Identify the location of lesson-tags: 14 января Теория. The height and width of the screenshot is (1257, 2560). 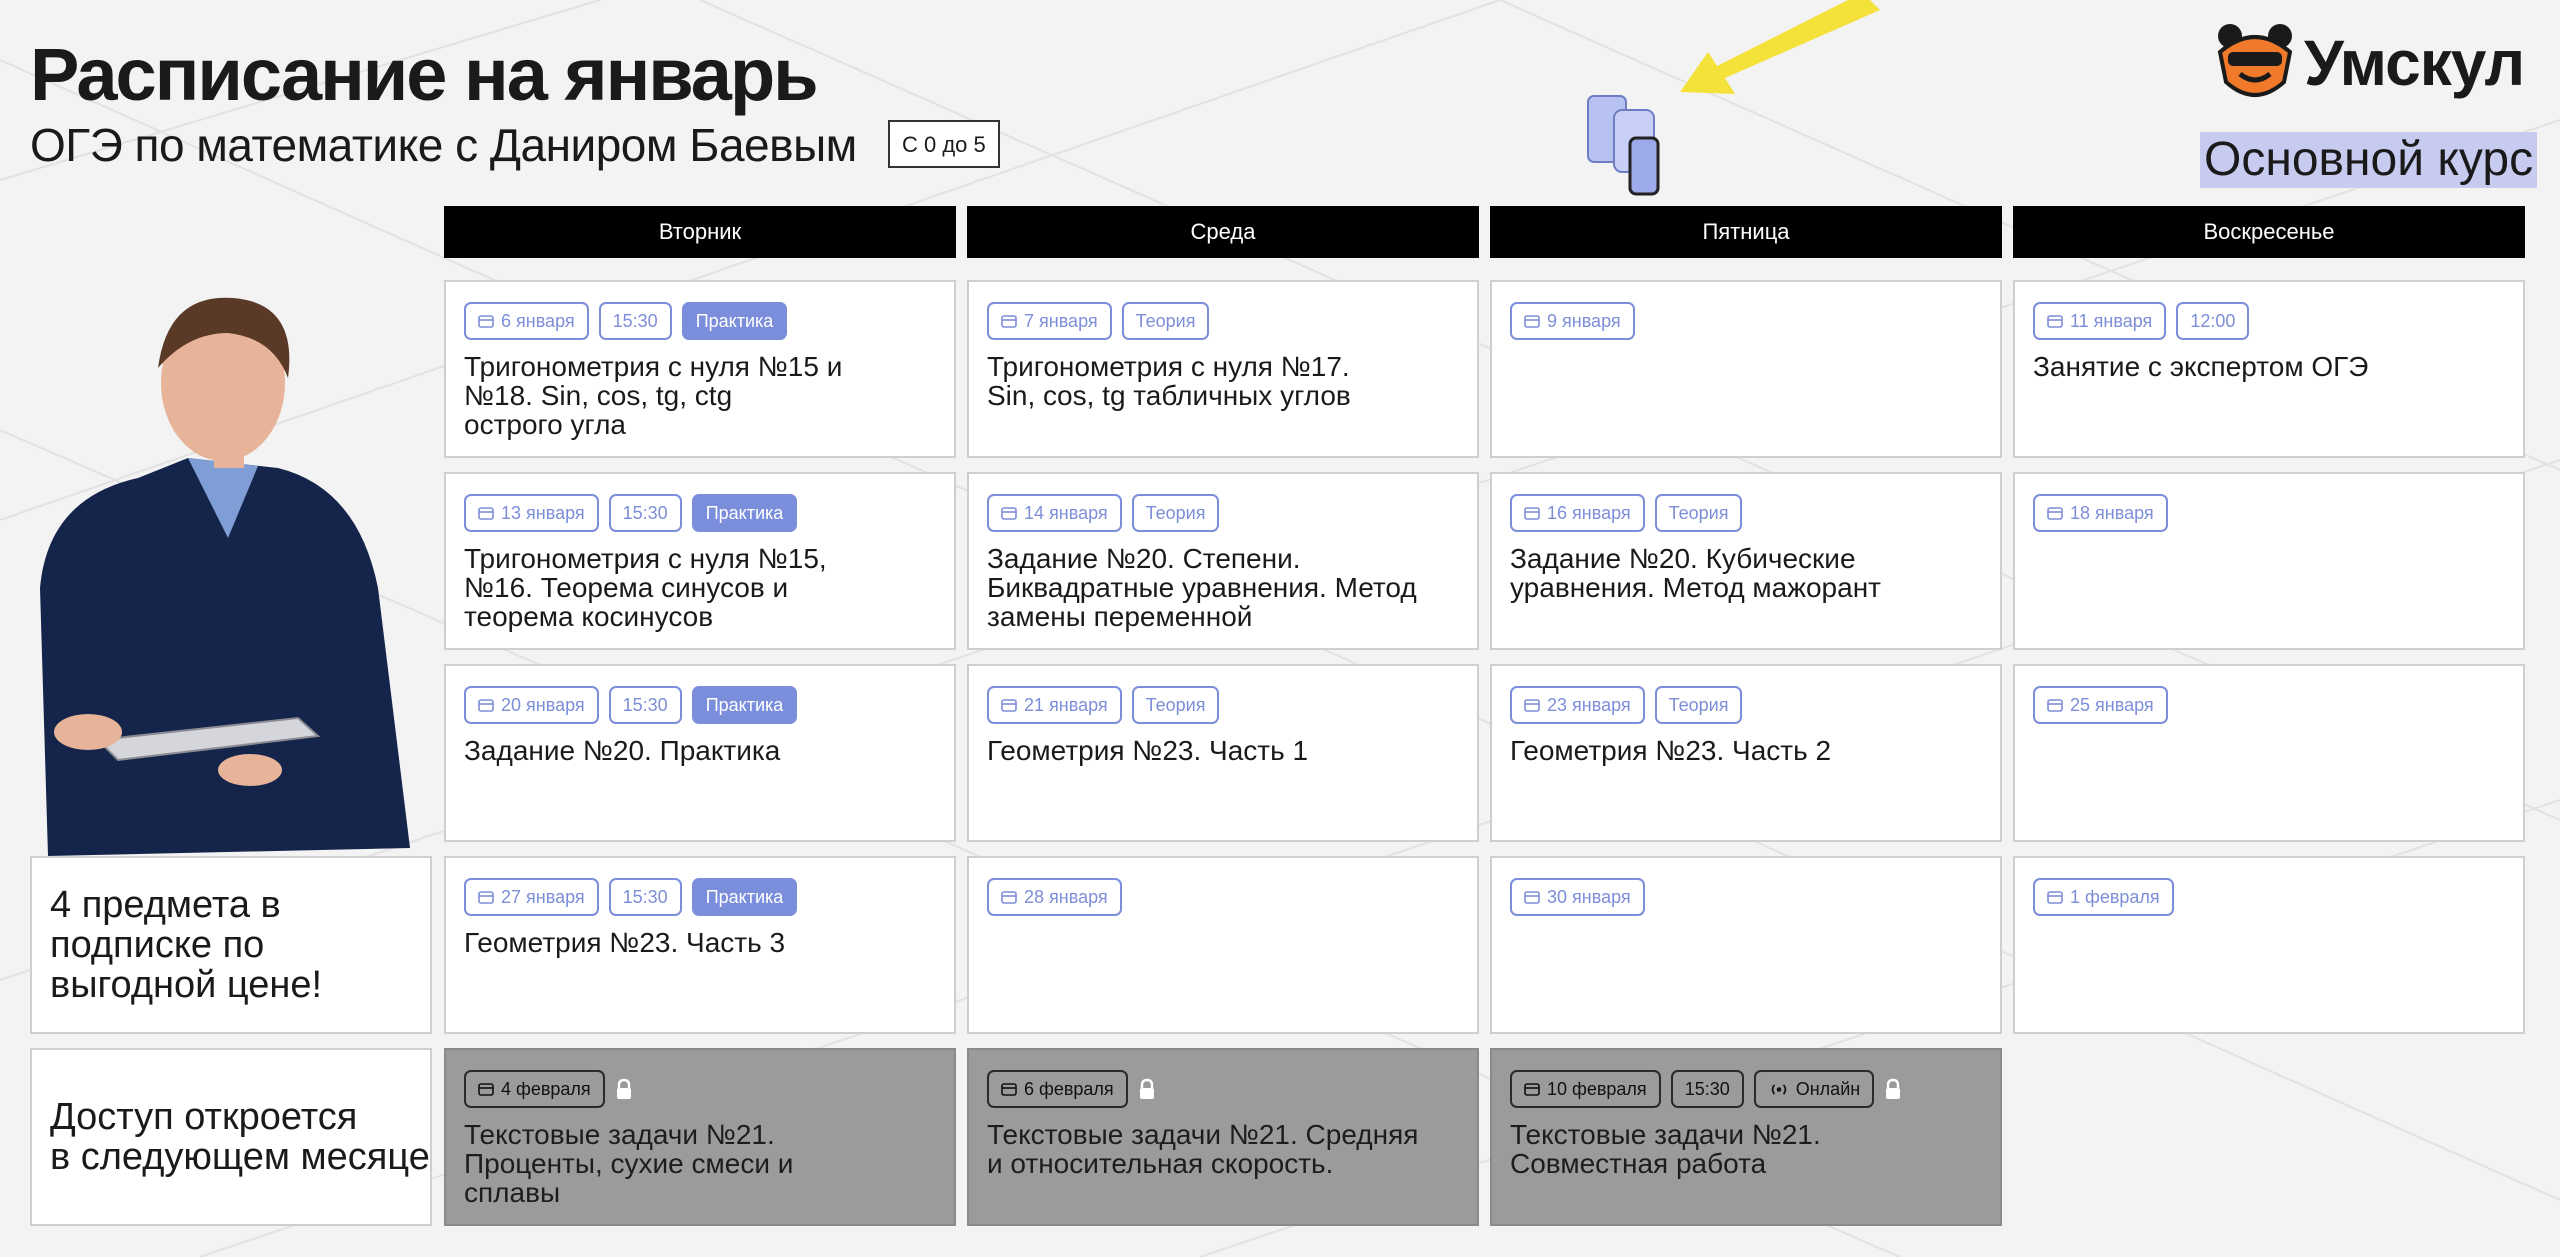
(1103, 513).